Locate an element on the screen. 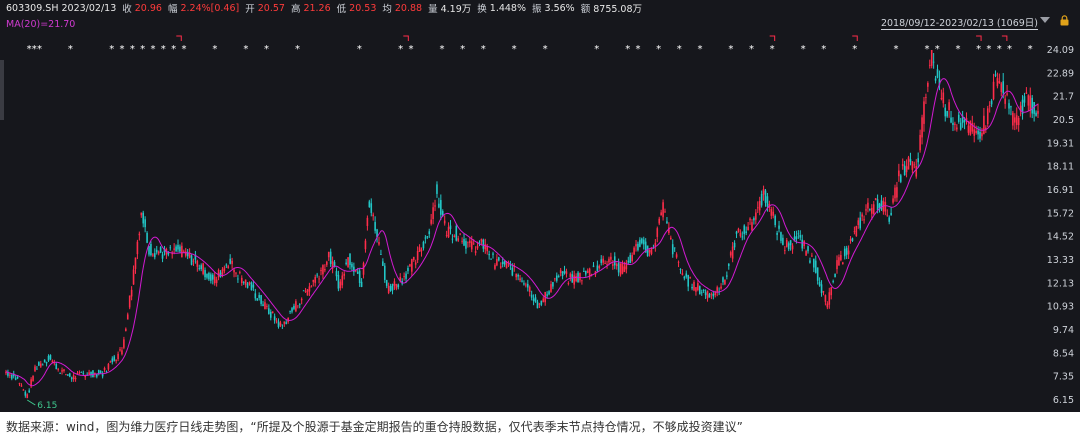  y-tick-label: 9.74 is located at coordinates (1063, 330).